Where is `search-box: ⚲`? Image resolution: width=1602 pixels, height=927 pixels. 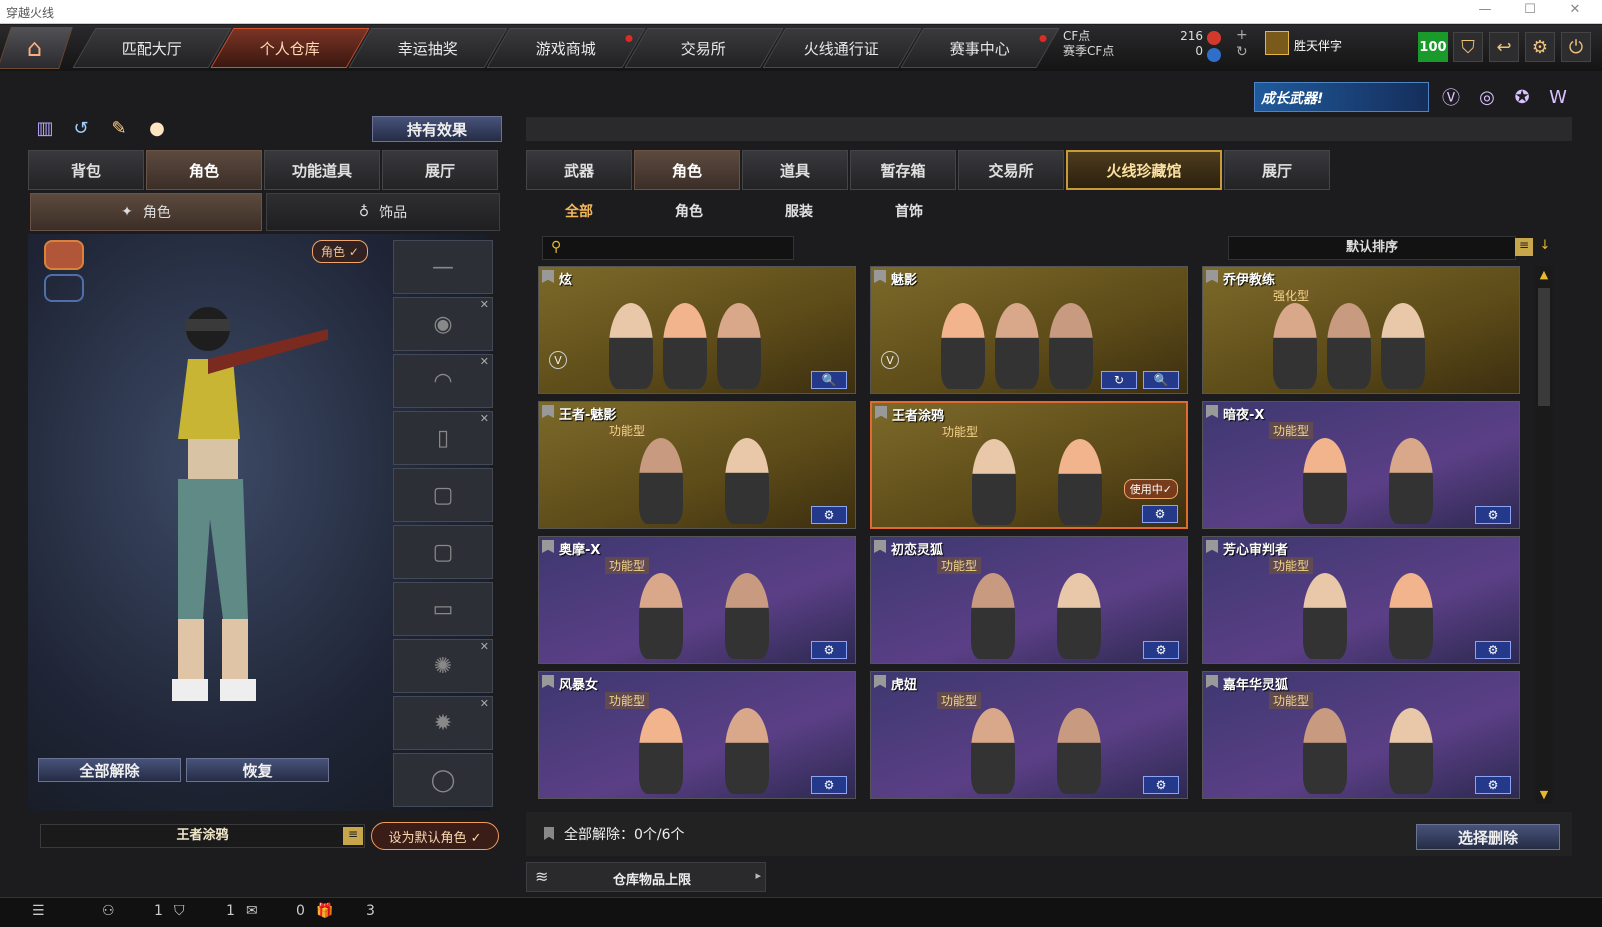 search-box: ⚲ is located at coordinates (668, 248).